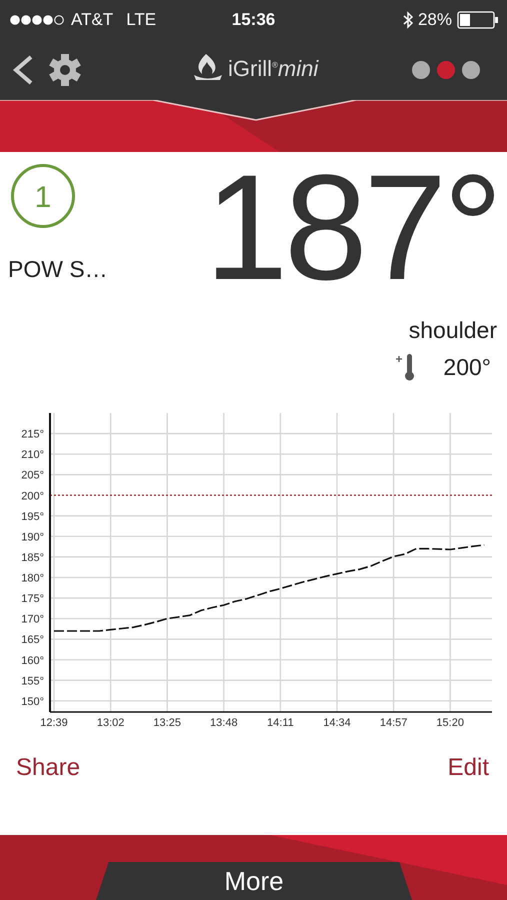 The height and width of the screenshot is (900, 507). Describe the element at coordinates (32, 578) in the screenshot. I see `y-tick-label: 180°` at that location.